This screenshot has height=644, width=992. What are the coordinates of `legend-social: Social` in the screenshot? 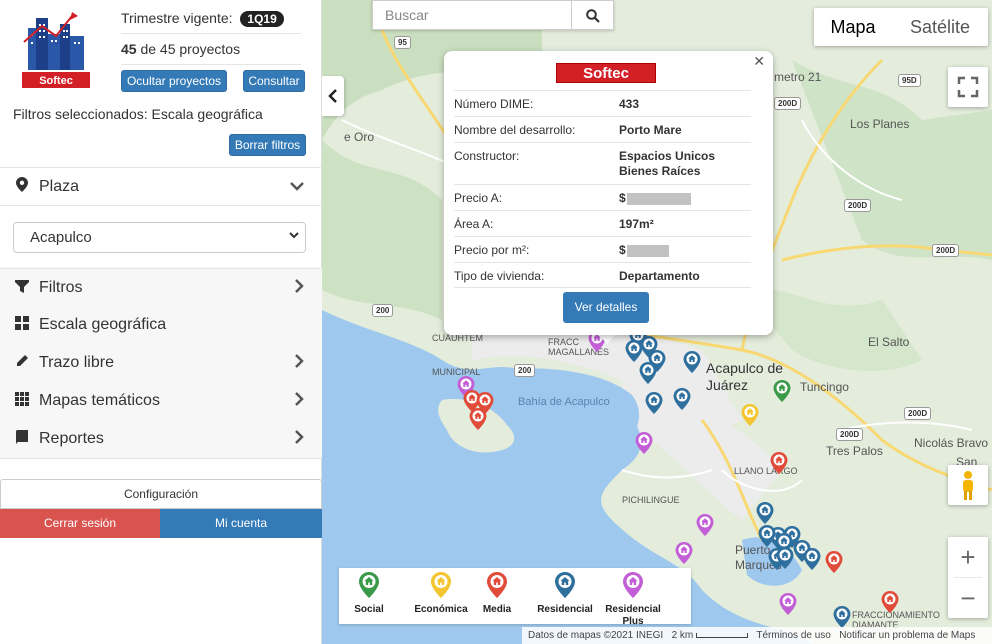 It's located at (369, 594).